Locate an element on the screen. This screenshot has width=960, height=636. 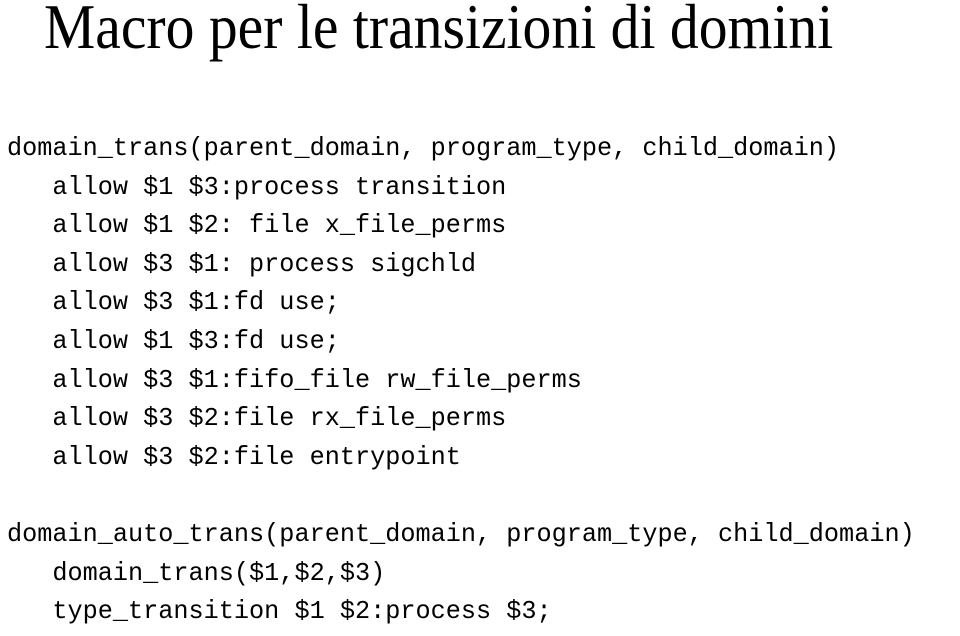
code-line: allow $1 $2: file x_file_perms is located at coordinates (257, 226).